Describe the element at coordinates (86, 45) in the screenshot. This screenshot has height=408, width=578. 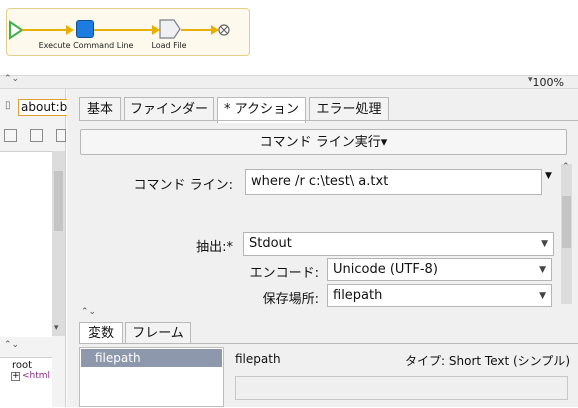
I see `step-label: Execute Command Line` at that location.